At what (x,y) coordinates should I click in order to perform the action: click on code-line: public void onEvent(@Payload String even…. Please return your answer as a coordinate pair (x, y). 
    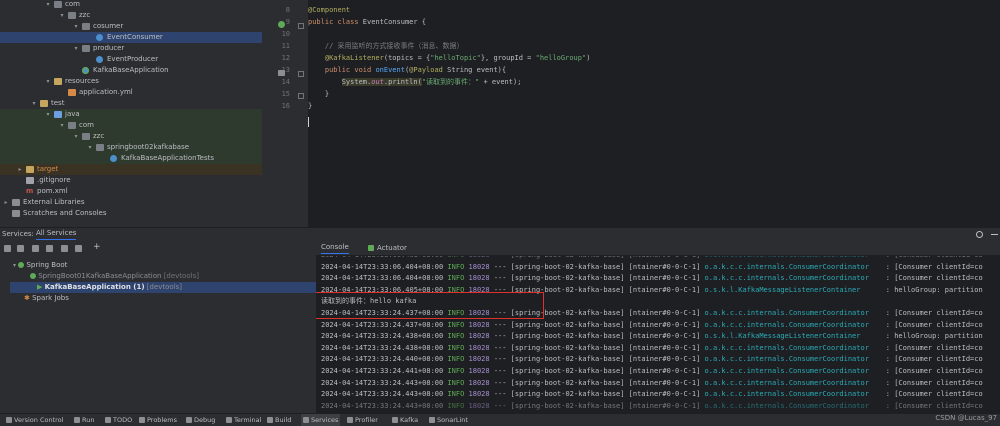
    Looking at the image, I should click on (407, 70).